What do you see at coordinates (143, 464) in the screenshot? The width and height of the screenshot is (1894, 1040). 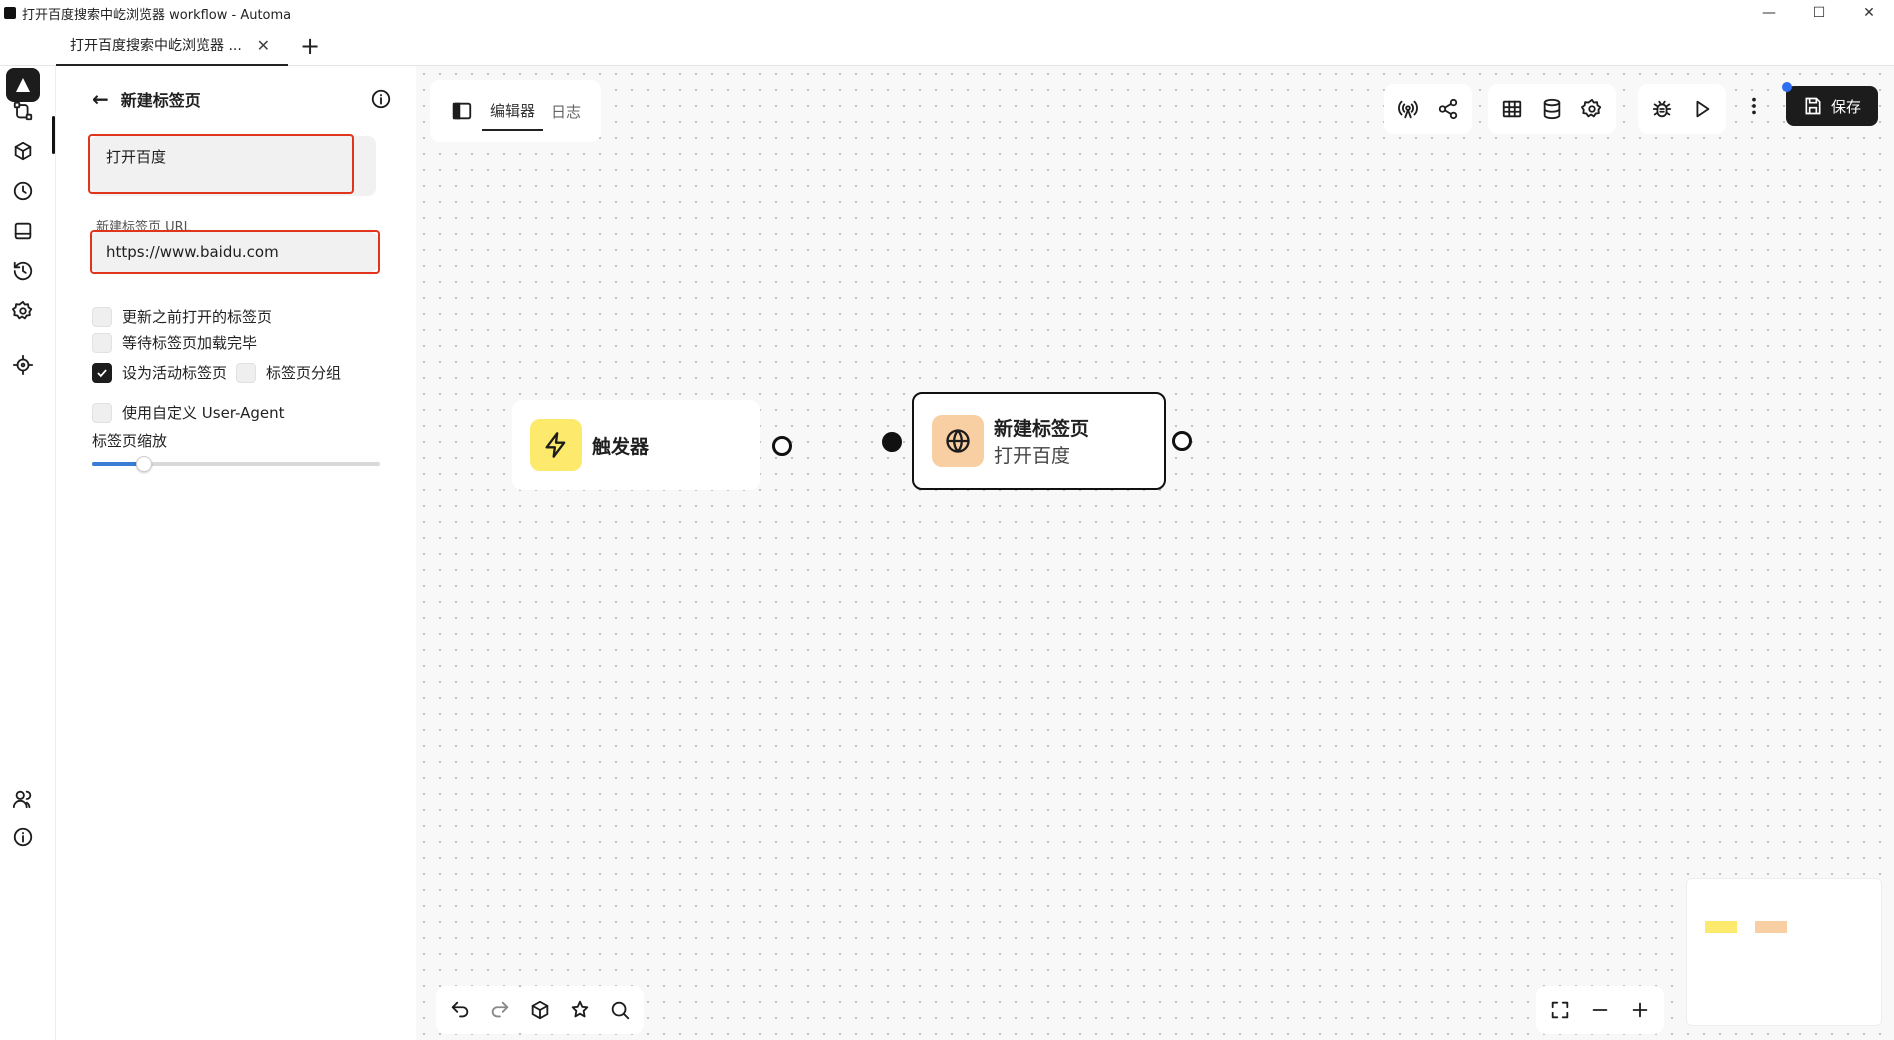 I see `slider-thumb` at bounding box center [143, 464].